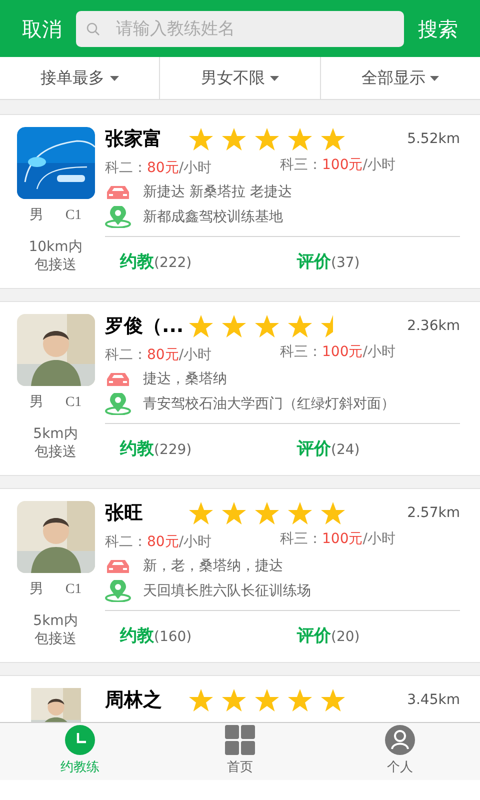  What do you see at coordinates (240, 28) in the screenshot?
I see `search-field: 请输入教练姓名` at bounding box center [240, 28].